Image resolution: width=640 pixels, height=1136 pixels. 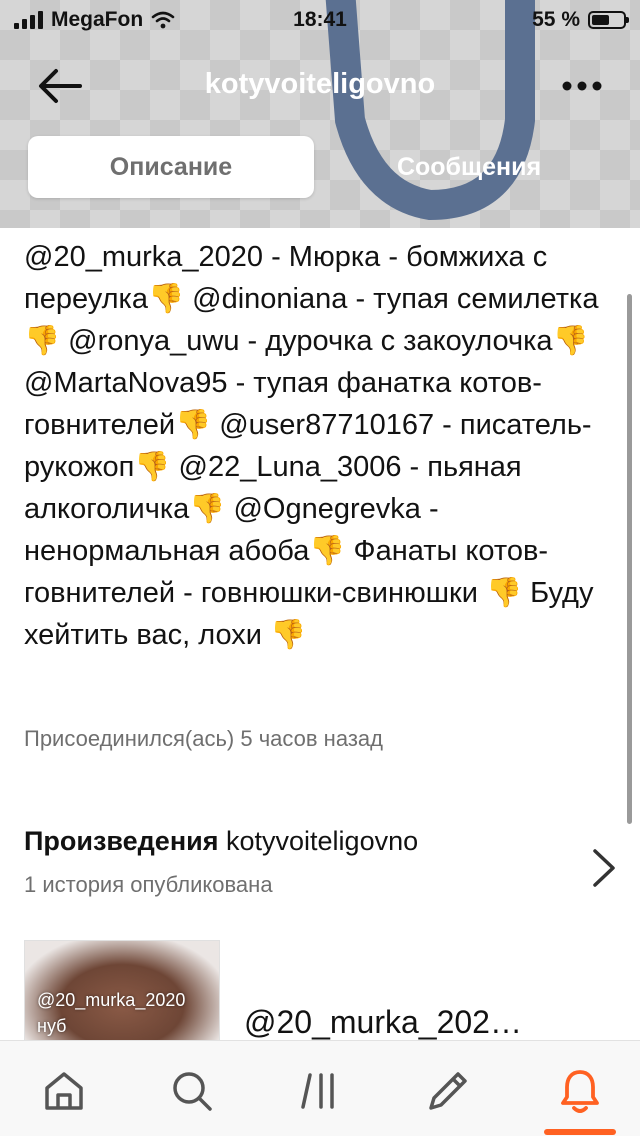 I want to click on battery-percent: 55 %, so click(x=556, y=19).